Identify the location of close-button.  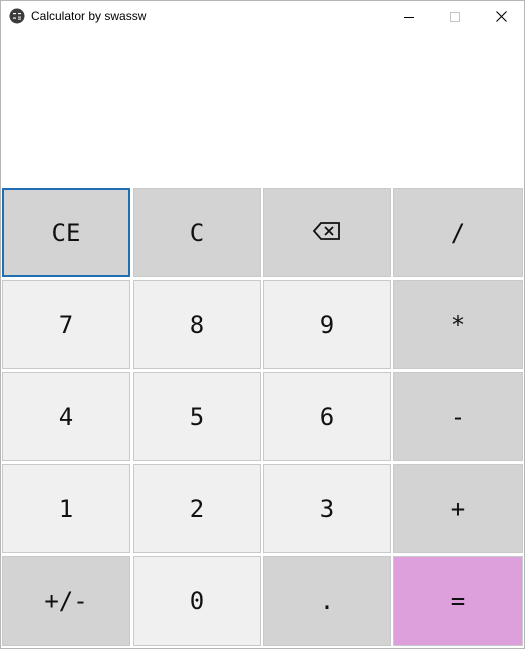
(501, 16).